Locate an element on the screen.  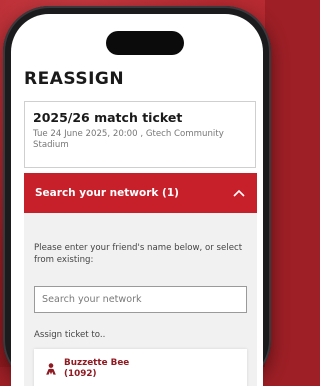
search-network-accordion-header: Search your network (1) is located at coordinates (140, 193).